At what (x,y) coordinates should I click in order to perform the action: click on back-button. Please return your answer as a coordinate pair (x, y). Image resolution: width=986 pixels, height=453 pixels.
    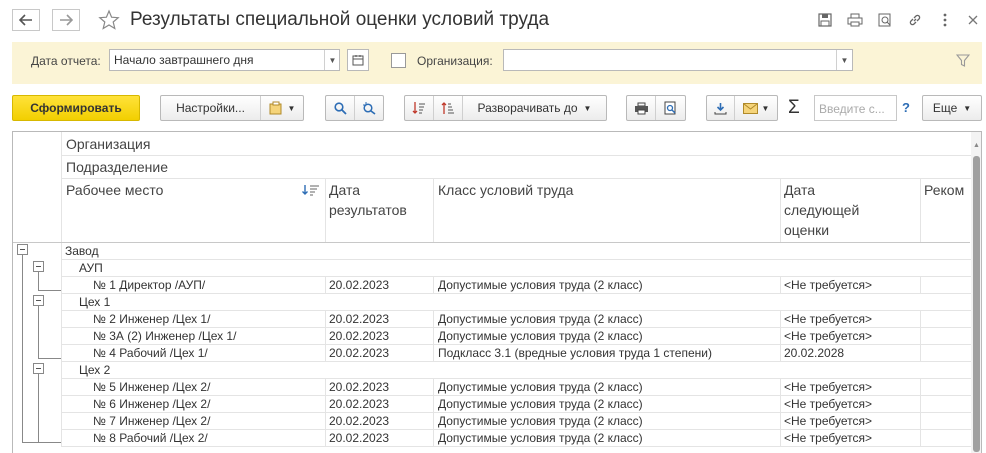
    Looking at the image, I should click on (26, 20).